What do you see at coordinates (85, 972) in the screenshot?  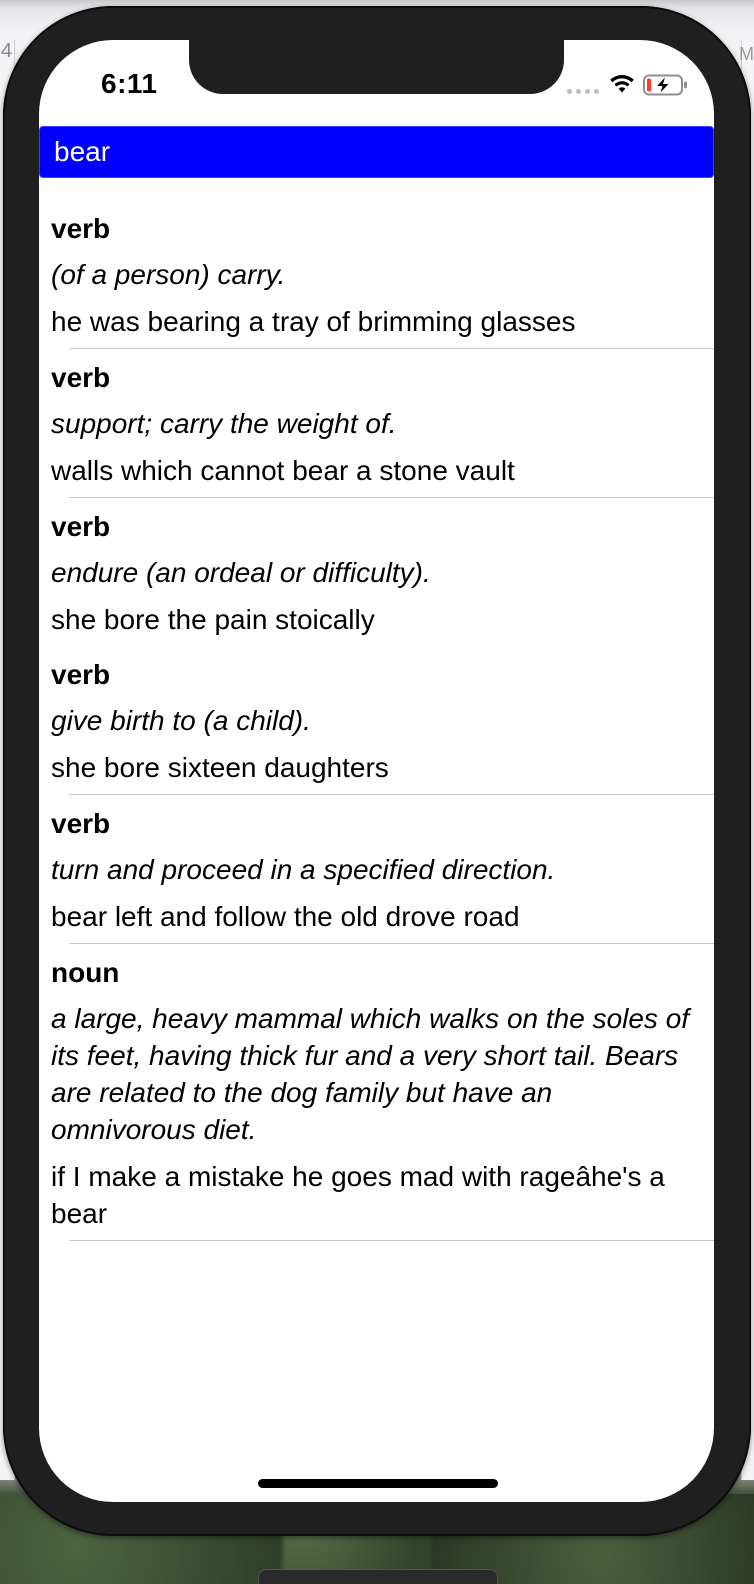 I see `part-of-speech: noun` at bounding box center [85, 972].